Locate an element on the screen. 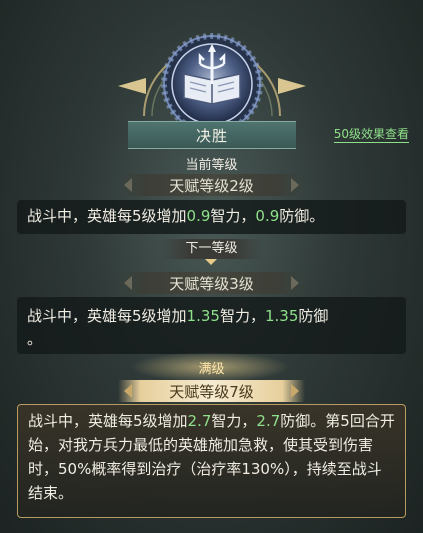 This screenshot has width=423, height=533. current-level-banner: 天赋等级2级 is located at coordinates (211, 185).